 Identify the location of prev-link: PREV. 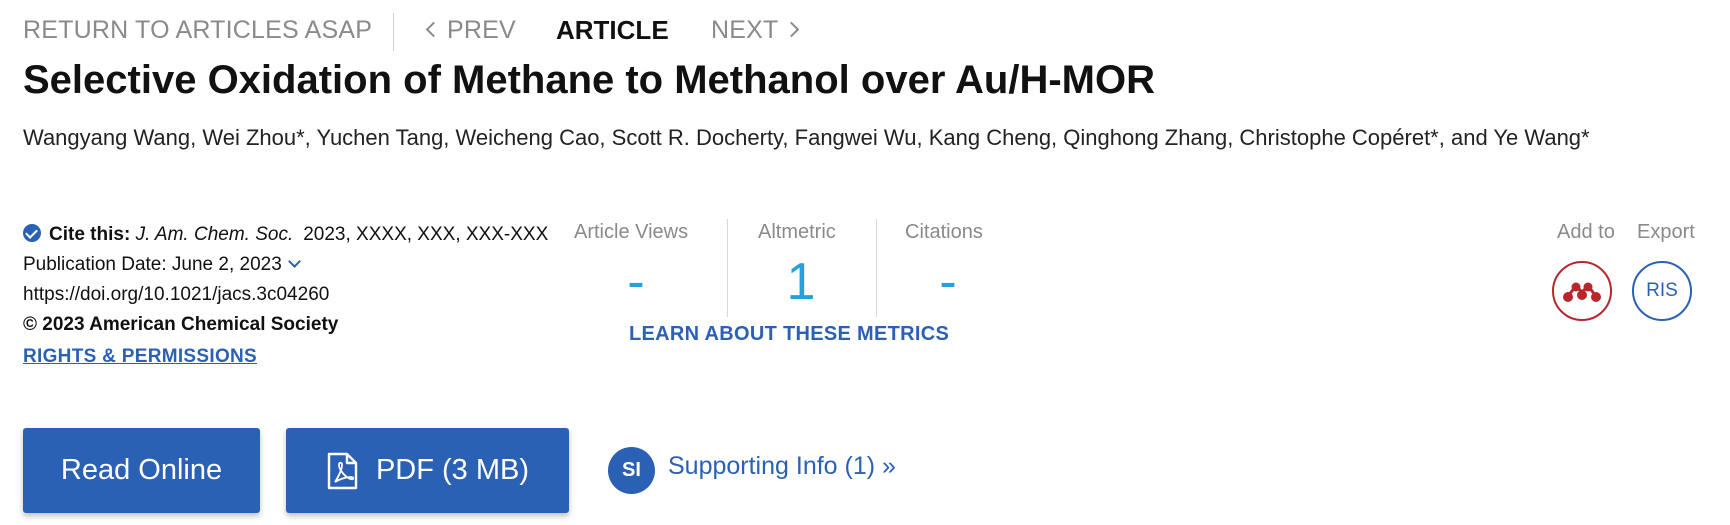
(470, 30).